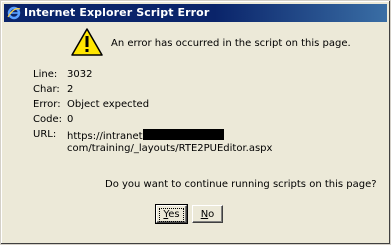 The width and height of the screenshot is (391, 245). I want to click on ie-icon, so click(14, 13).